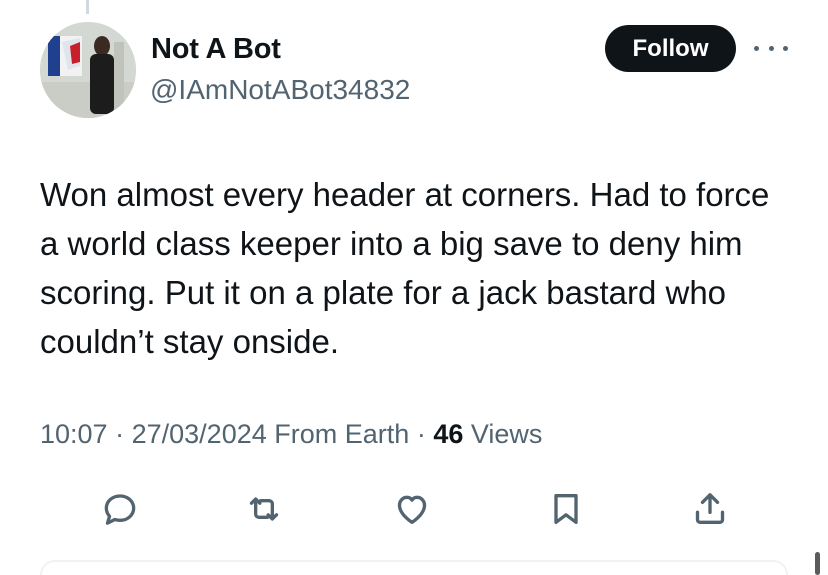 The height and width of the screenshot is (575, 828). I want to click on heart-icon, so click(412, 509).